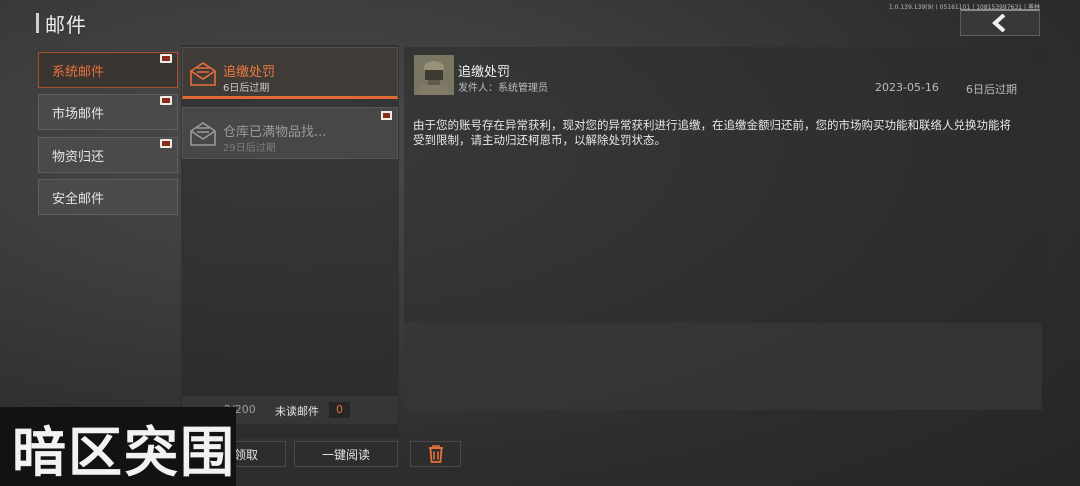  What do you see at coordinates (108, 197) in the screenshot?
I see `category-security: 安全邮件` at bounding box center [108, 197].